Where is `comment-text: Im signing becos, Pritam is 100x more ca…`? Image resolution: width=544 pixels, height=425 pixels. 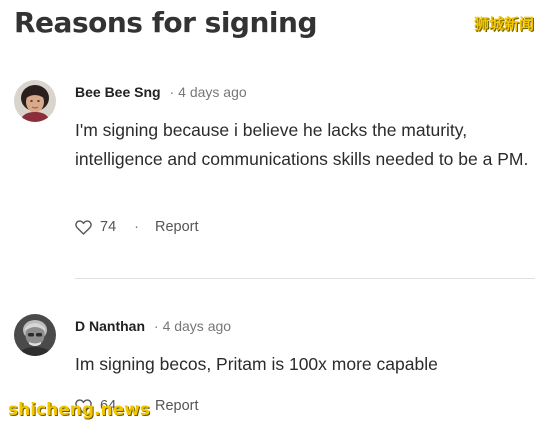 comment-text: Im signing becos, Pritam is 100x more ca… is located at coordinates (256, 364).